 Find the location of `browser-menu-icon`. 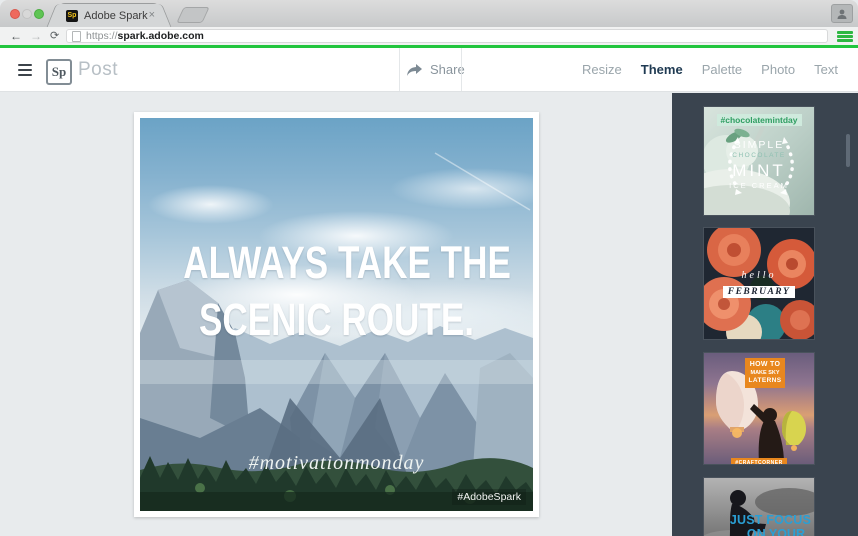

browser-menu-icon is located at coordinates (845, 36).